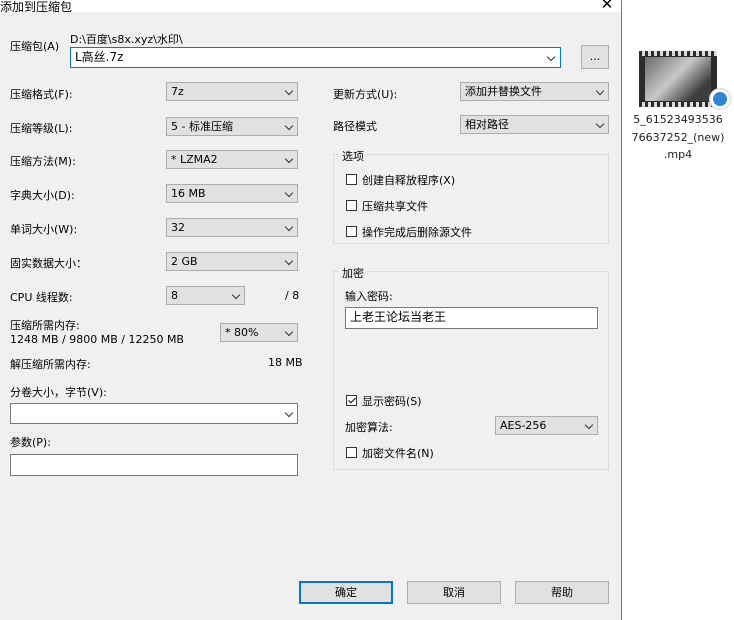  What do you see at coordinates (292, 295) in the screenshot?
I see `cpu-max: / 8` at bounding box center [292, 295].